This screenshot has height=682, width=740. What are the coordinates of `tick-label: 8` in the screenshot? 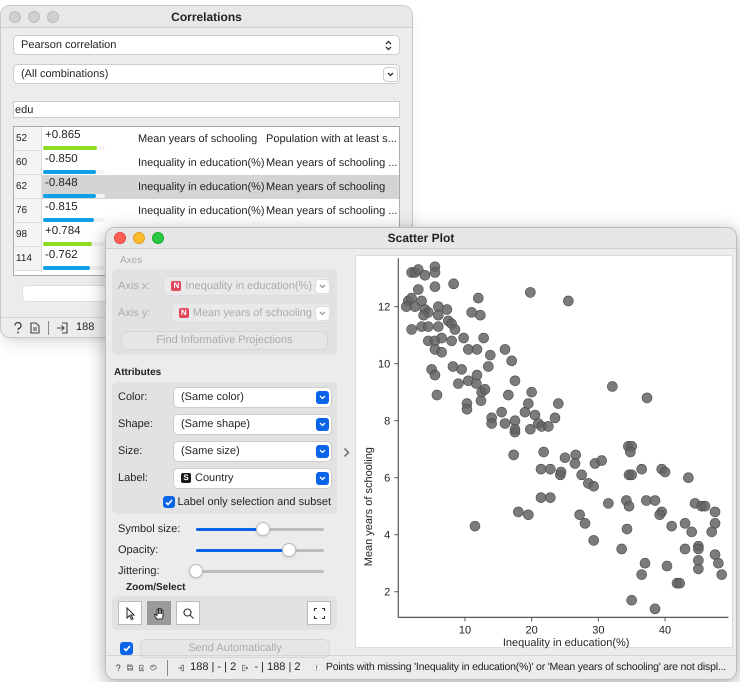 It's located at (387, 422).